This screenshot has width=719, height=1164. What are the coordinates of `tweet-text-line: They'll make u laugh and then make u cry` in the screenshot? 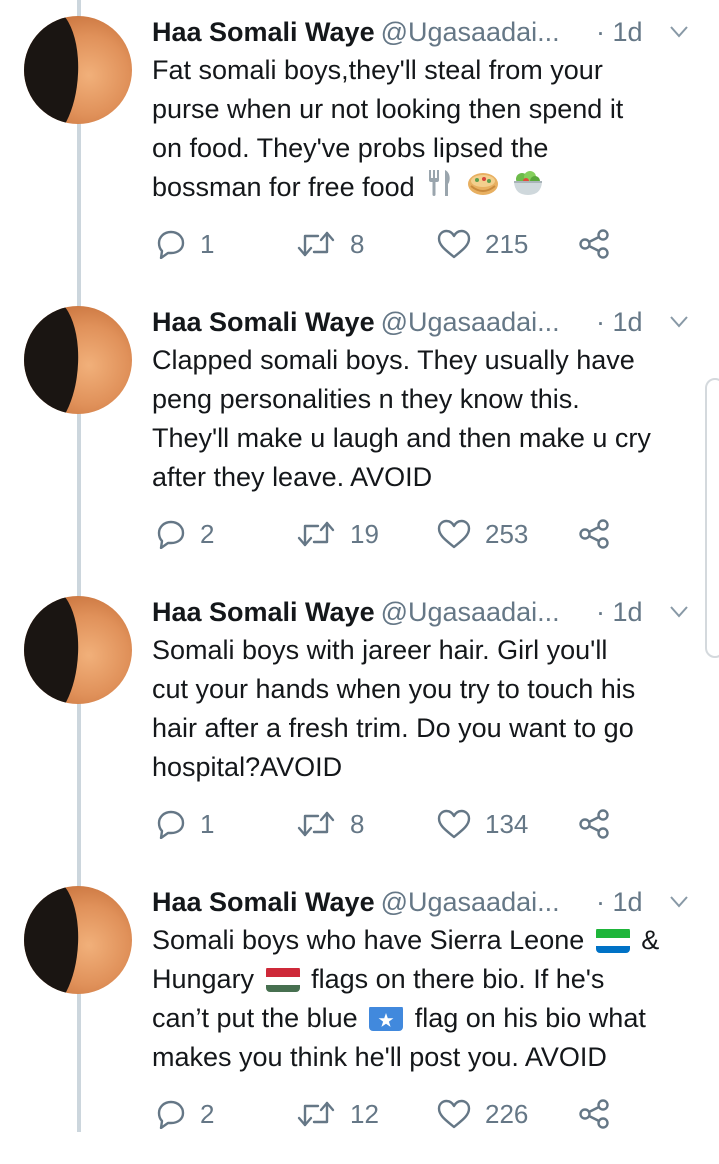 It's located at (401, 438).